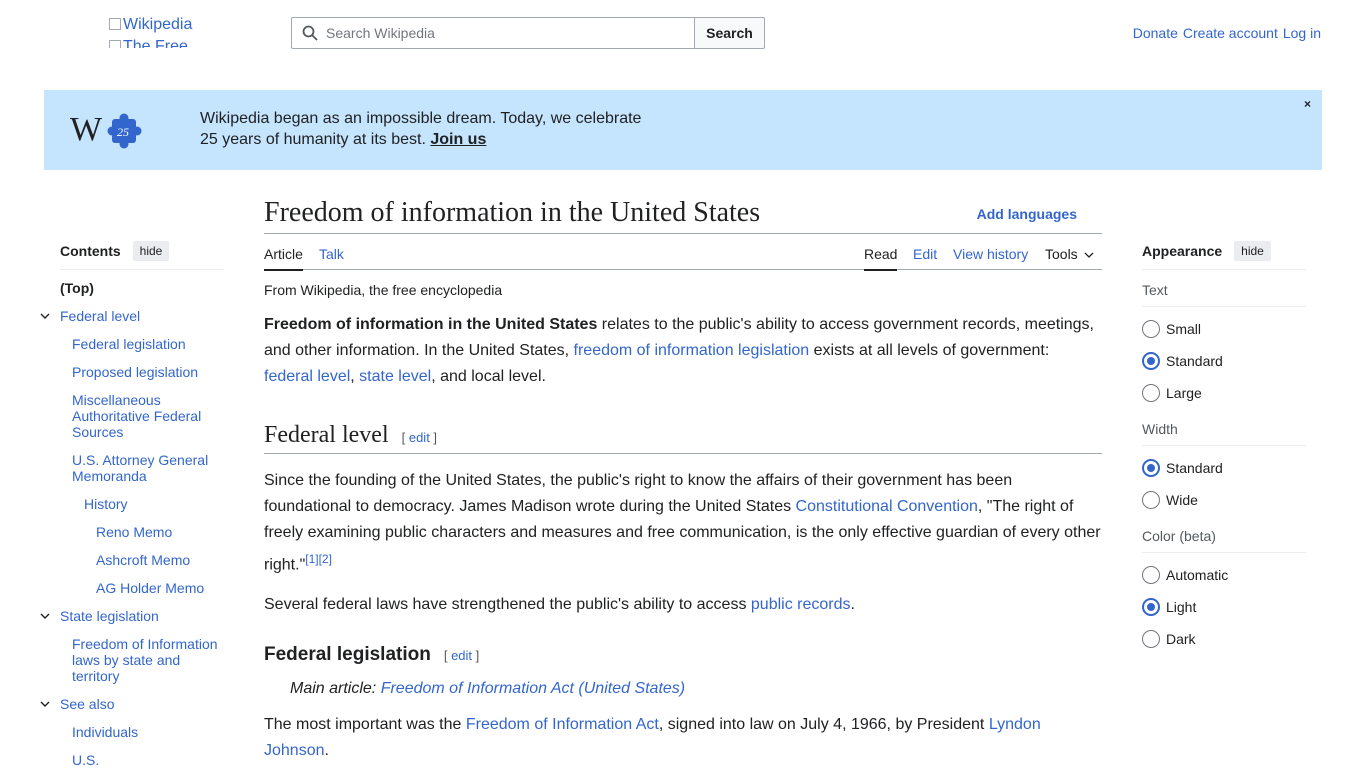  What do you see at coordinates (1069, 257) in the screenshot?
I see `tools-menu: Tools` at bounding box center [1069, 257].